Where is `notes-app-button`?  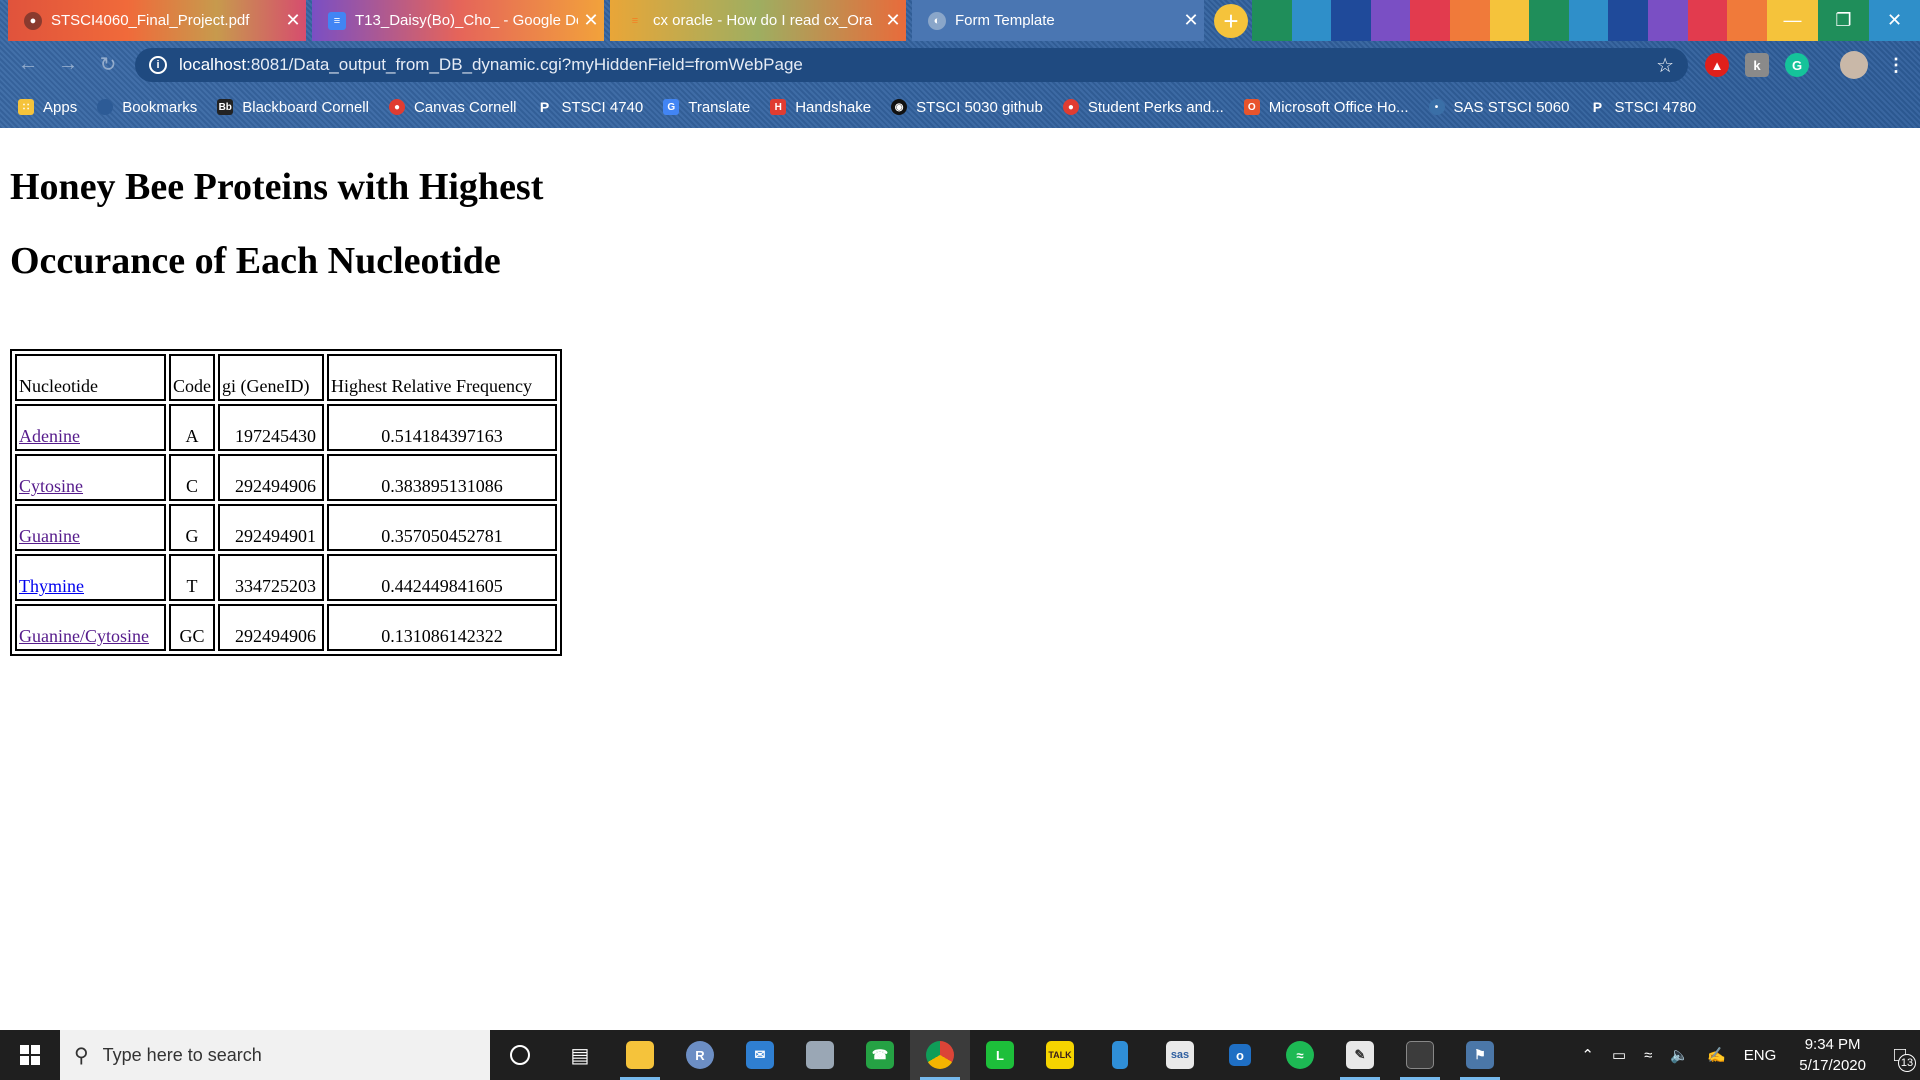 notes-app-button is located at coordinates (820, 1055).